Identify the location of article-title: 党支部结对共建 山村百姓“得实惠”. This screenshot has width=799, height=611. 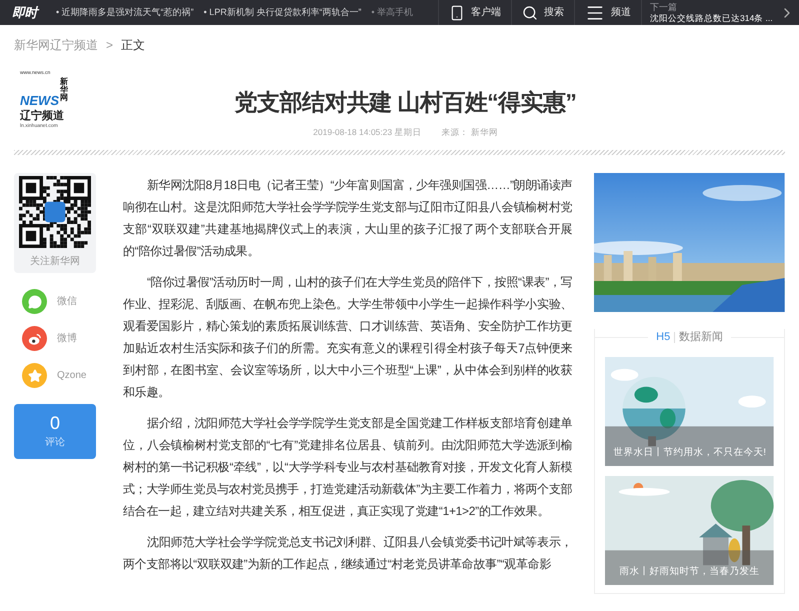
(405, 102).